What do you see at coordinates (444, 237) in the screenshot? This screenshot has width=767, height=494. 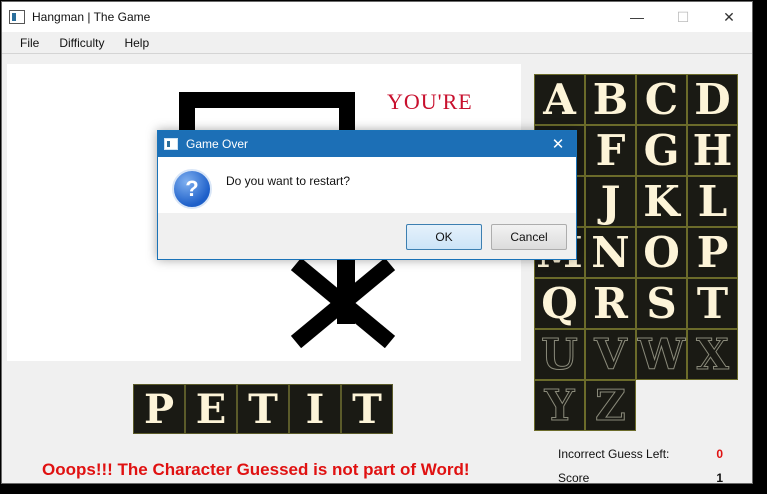 I see `ok-button: OK` at bounding box center [444, 237].